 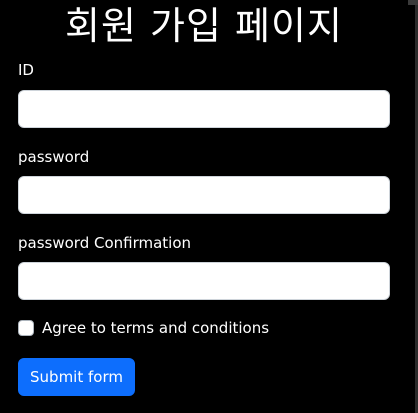 What do you see at coordinates (26, 70) in the screenshot?
I see `id-label: ID` at bounding box center [26, 70].